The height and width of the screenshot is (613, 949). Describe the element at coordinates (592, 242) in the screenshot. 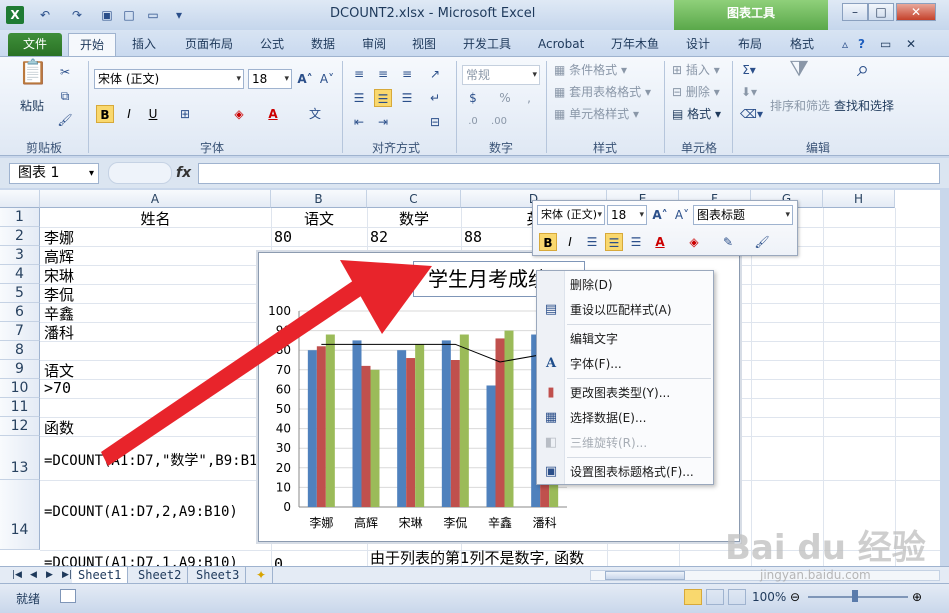

I see `mini-align-left-icon: ☰` at that location.